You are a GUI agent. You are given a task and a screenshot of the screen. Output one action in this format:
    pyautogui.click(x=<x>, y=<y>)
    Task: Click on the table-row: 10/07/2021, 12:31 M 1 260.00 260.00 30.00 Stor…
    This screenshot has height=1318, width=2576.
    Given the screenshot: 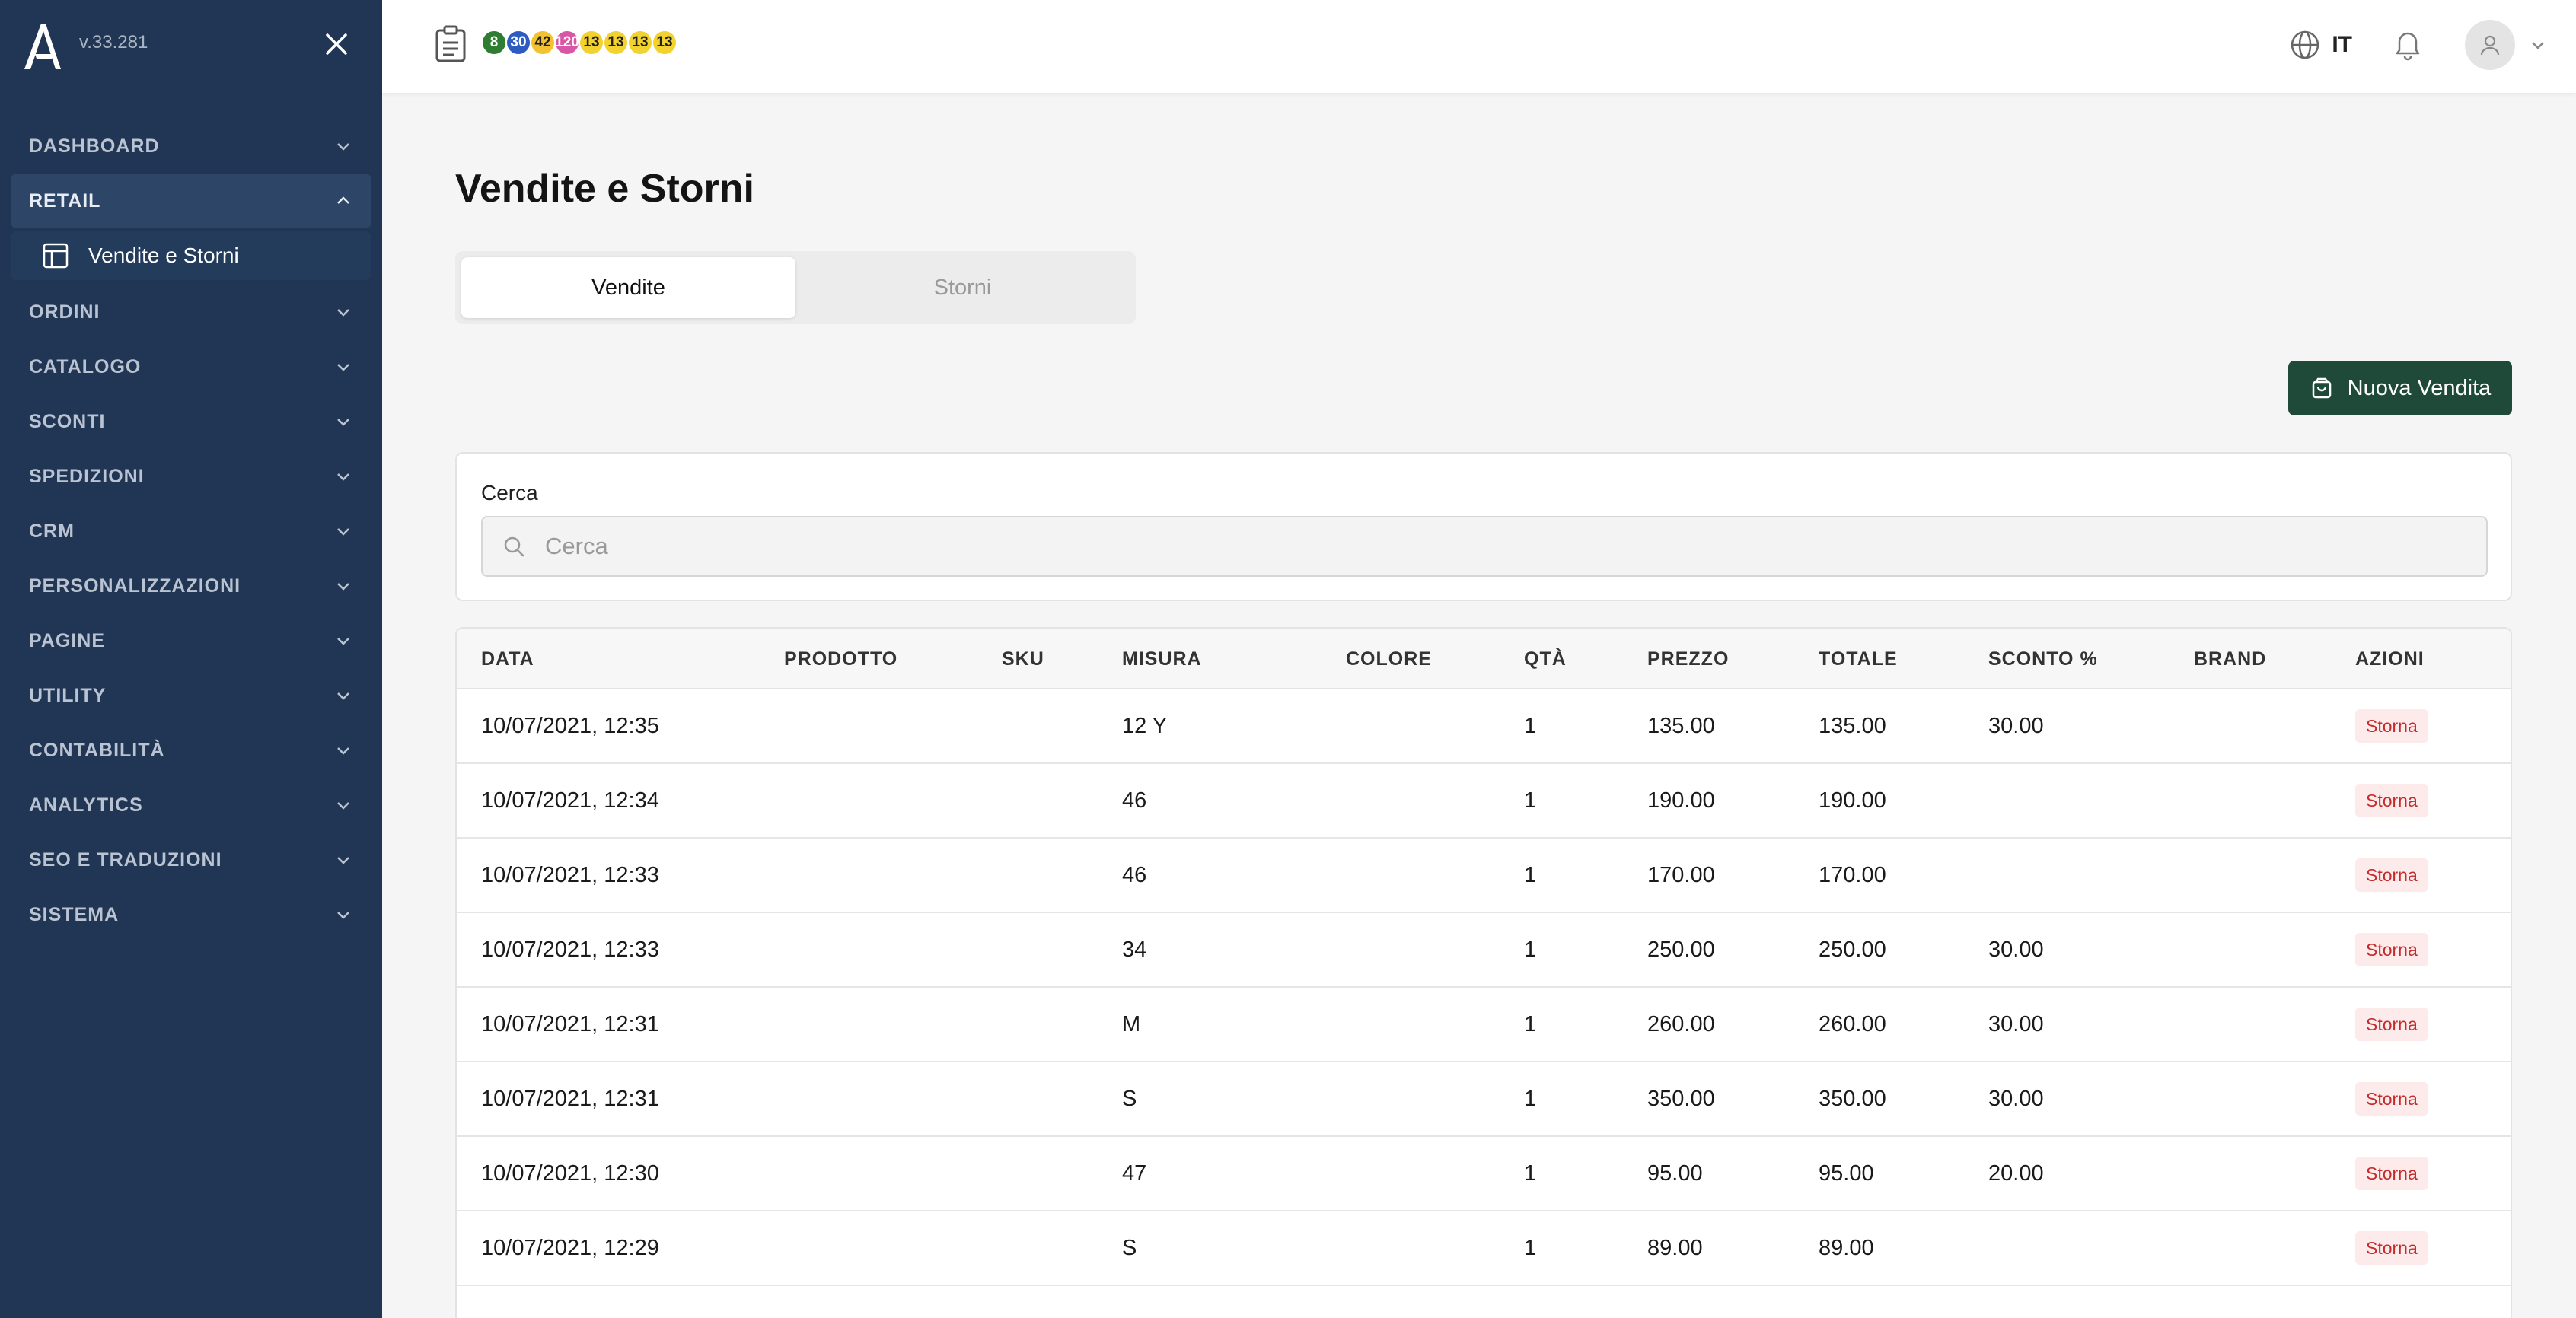 What is the action you would take?
    pyautogui.click(x=1484, y=1025)
    